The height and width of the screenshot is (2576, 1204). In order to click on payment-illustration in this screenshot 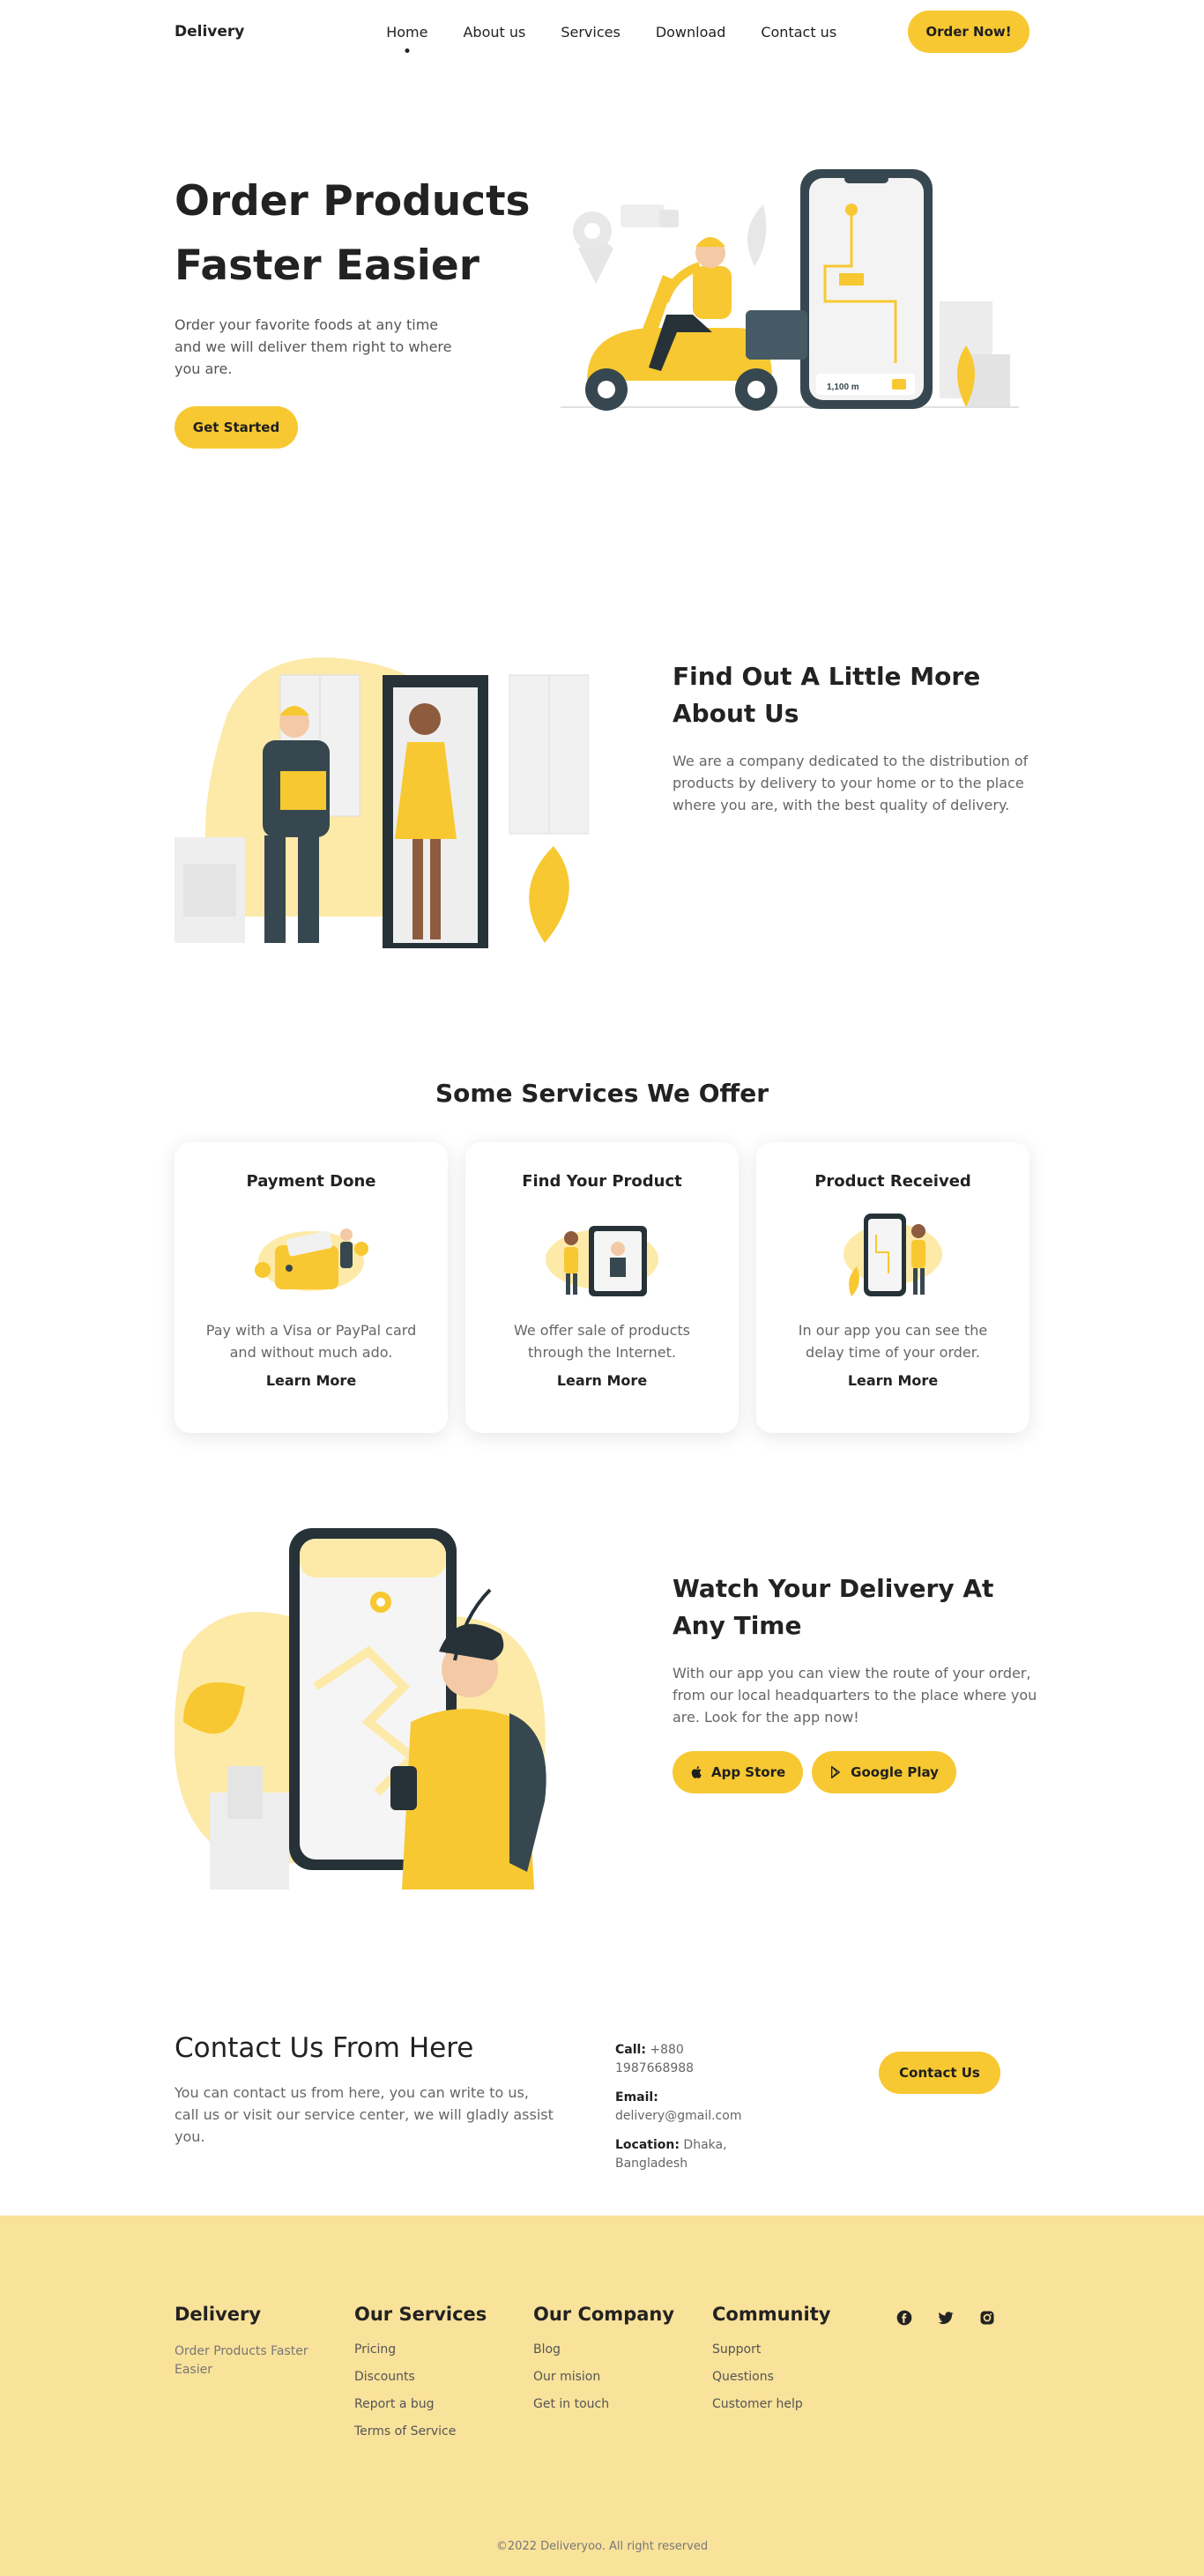, I will do `click(311, 1260)`.